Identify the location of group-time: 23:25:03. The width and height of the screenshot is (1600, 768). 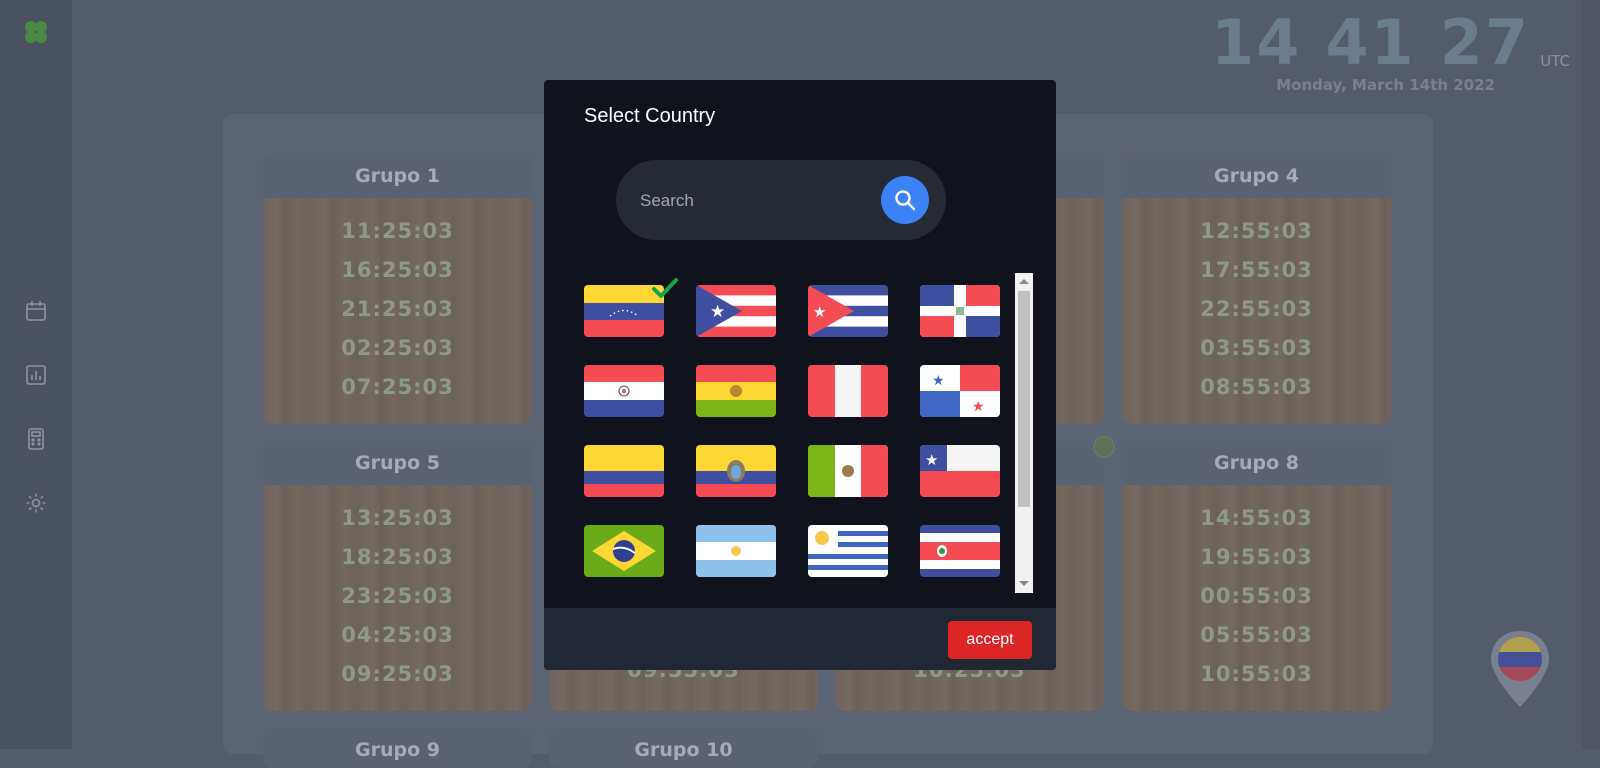
(397, 596).